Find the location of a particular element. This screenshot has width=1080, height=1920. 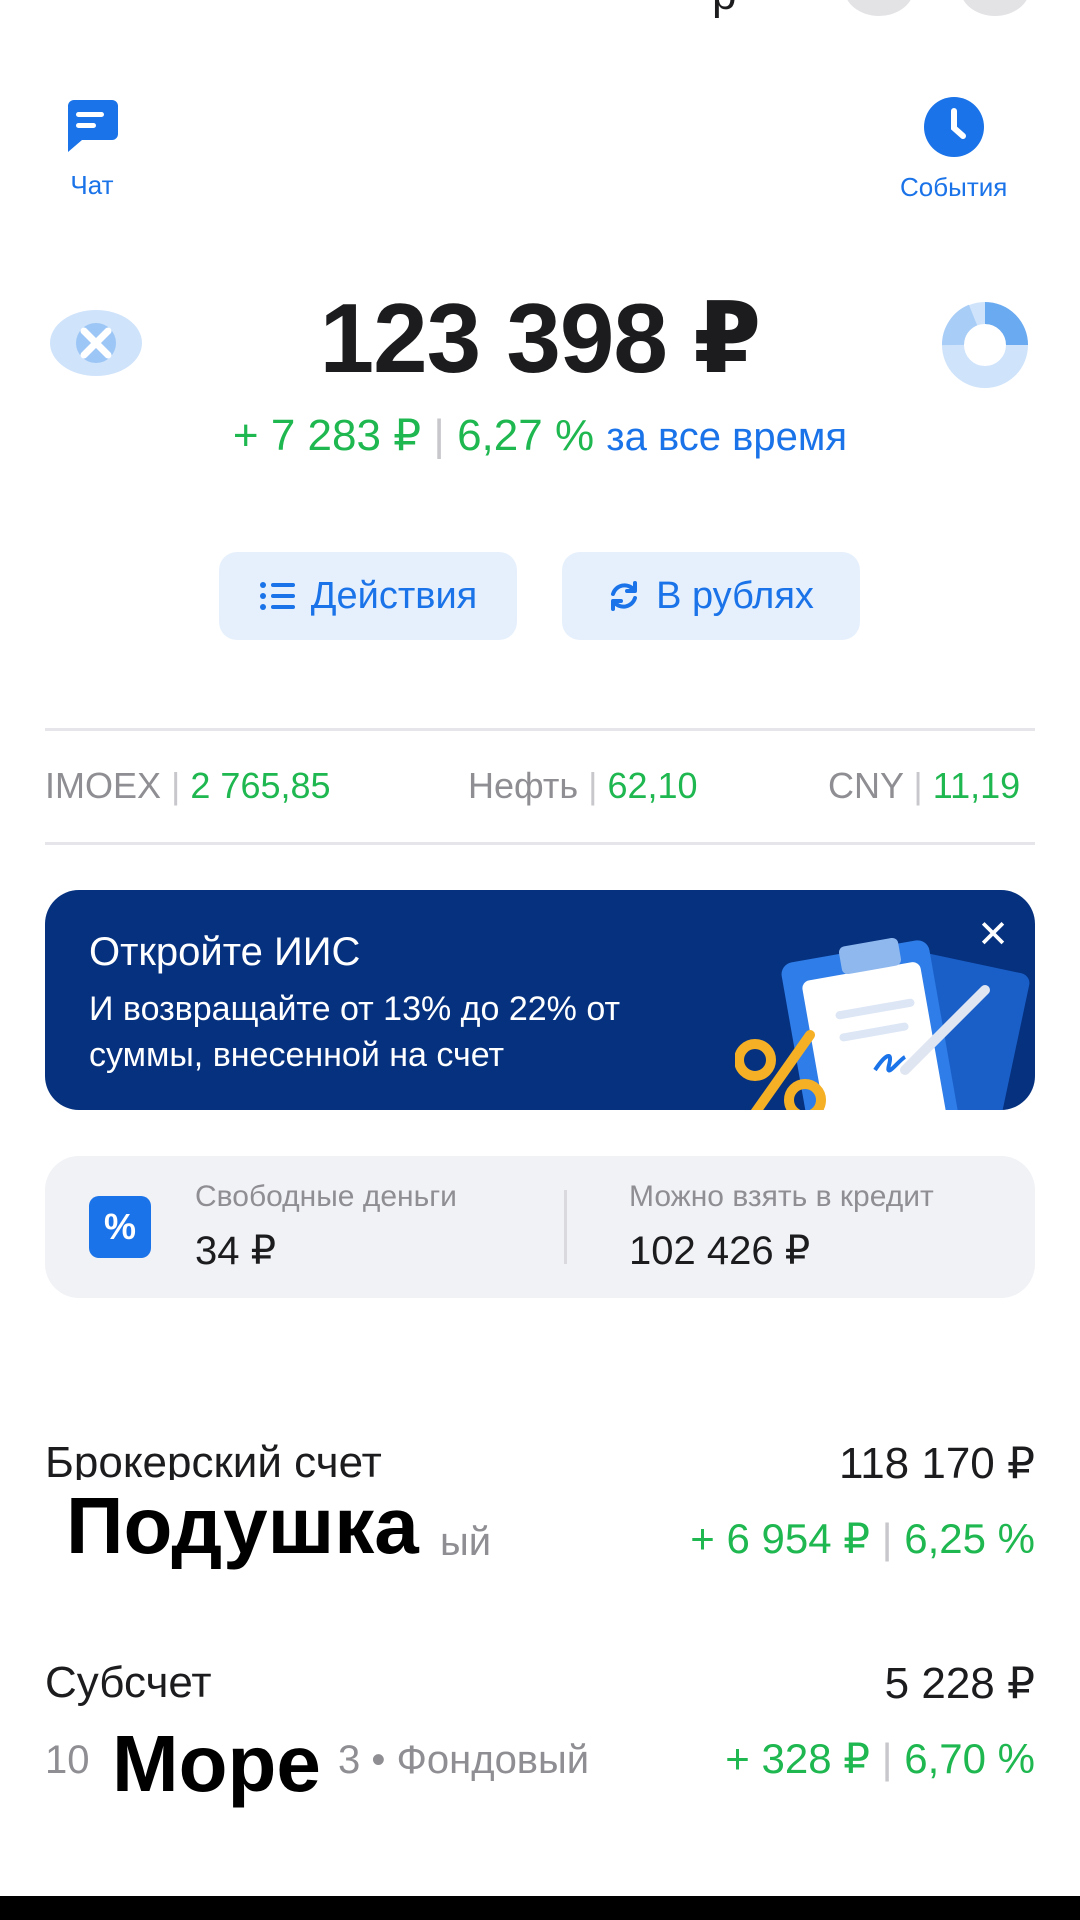

actions-button: Действия is located at coordinates (368, 596).